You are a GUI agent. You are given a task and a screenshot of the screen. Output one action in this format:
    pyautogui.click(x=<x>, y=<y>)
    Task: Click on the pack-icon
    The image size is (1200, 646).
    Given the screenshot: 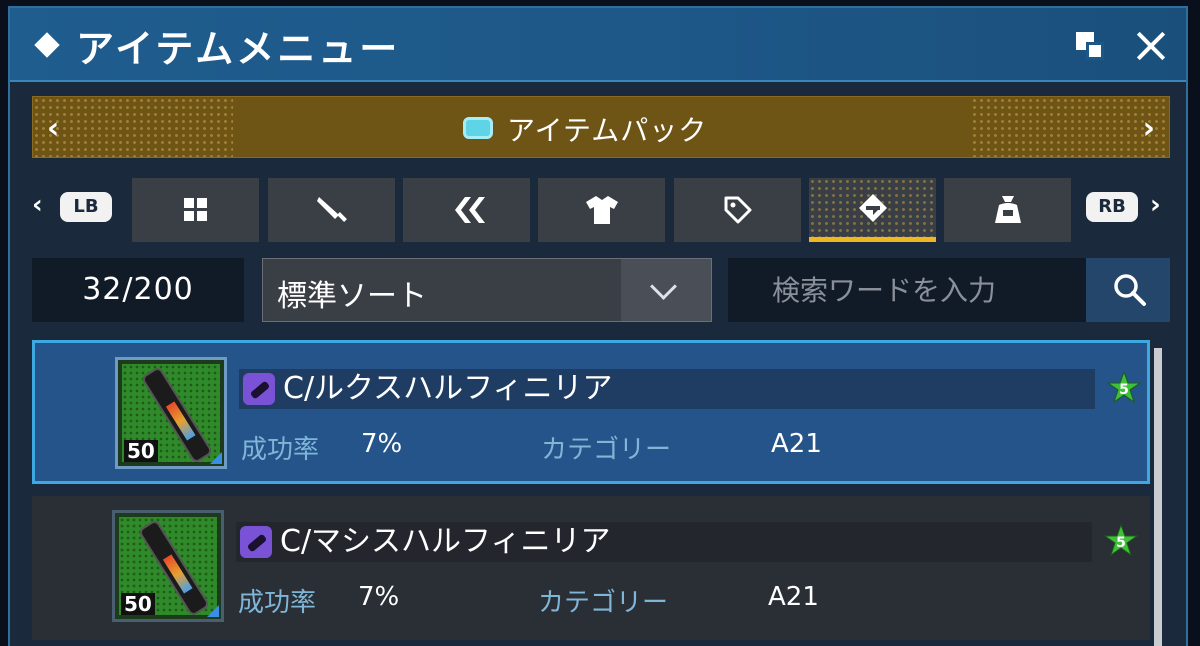 What is the action you would take?
    pyautogui.click(x=478, y=128)
    